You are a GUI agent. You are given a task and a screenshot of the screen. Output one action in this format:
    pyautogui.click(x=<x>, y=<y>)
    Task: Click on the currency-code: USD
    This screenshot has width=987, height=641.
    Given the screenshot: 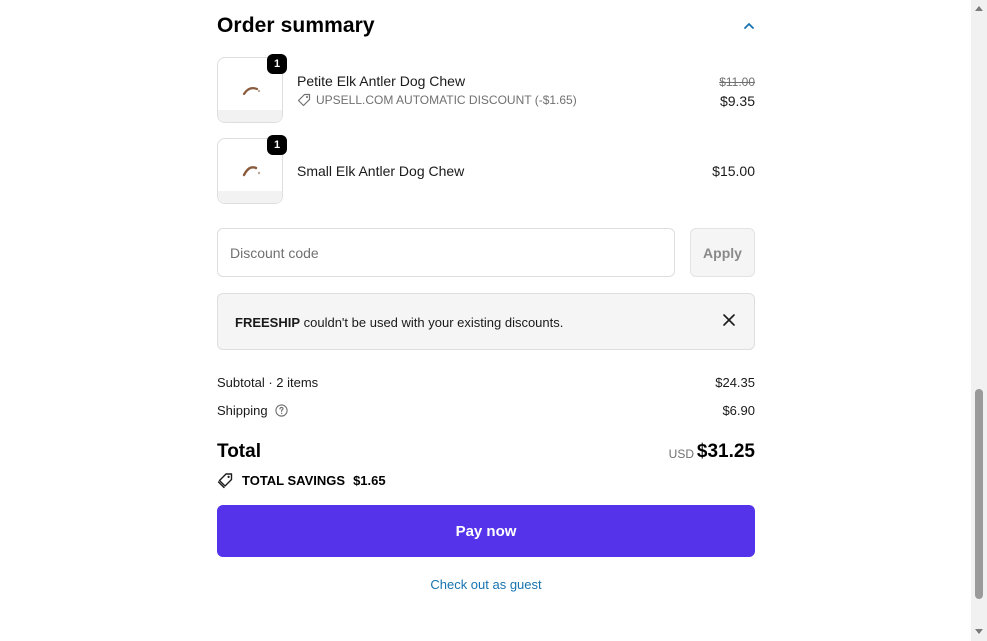 What is the action you would take?
    pyautogui.click(x=681, y=454)
    